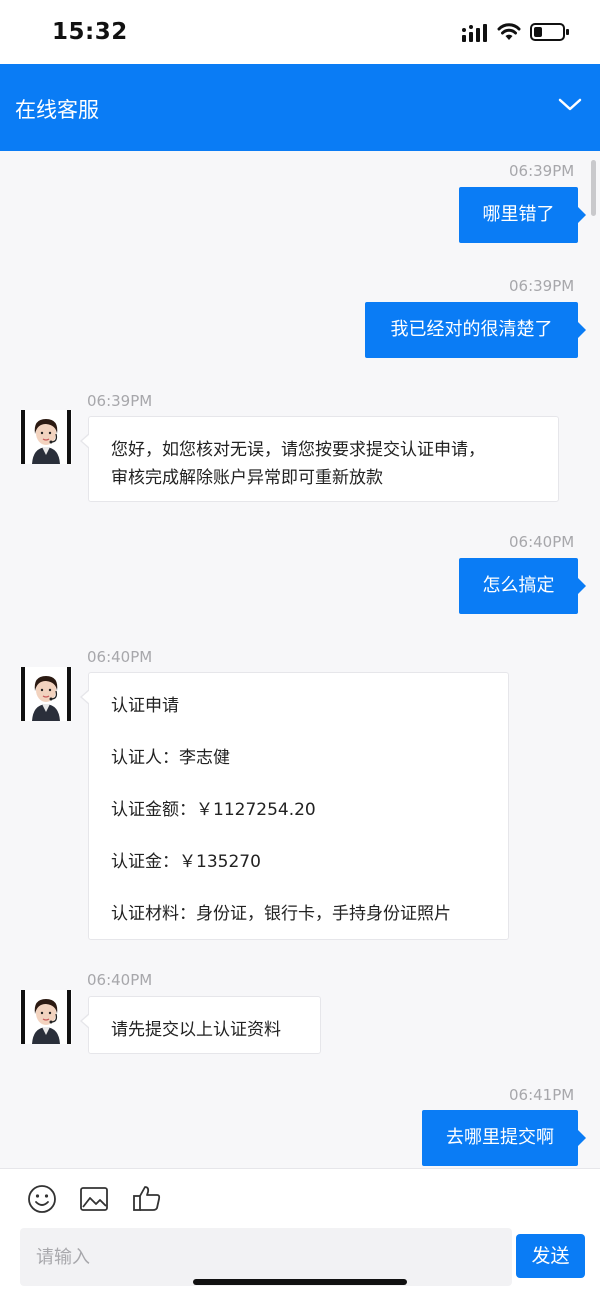 The height and width of the screenshot is (1300, 600). I want to click on incoming-message-bubble: 请先提交以上认证资料, so click(200, 1025).